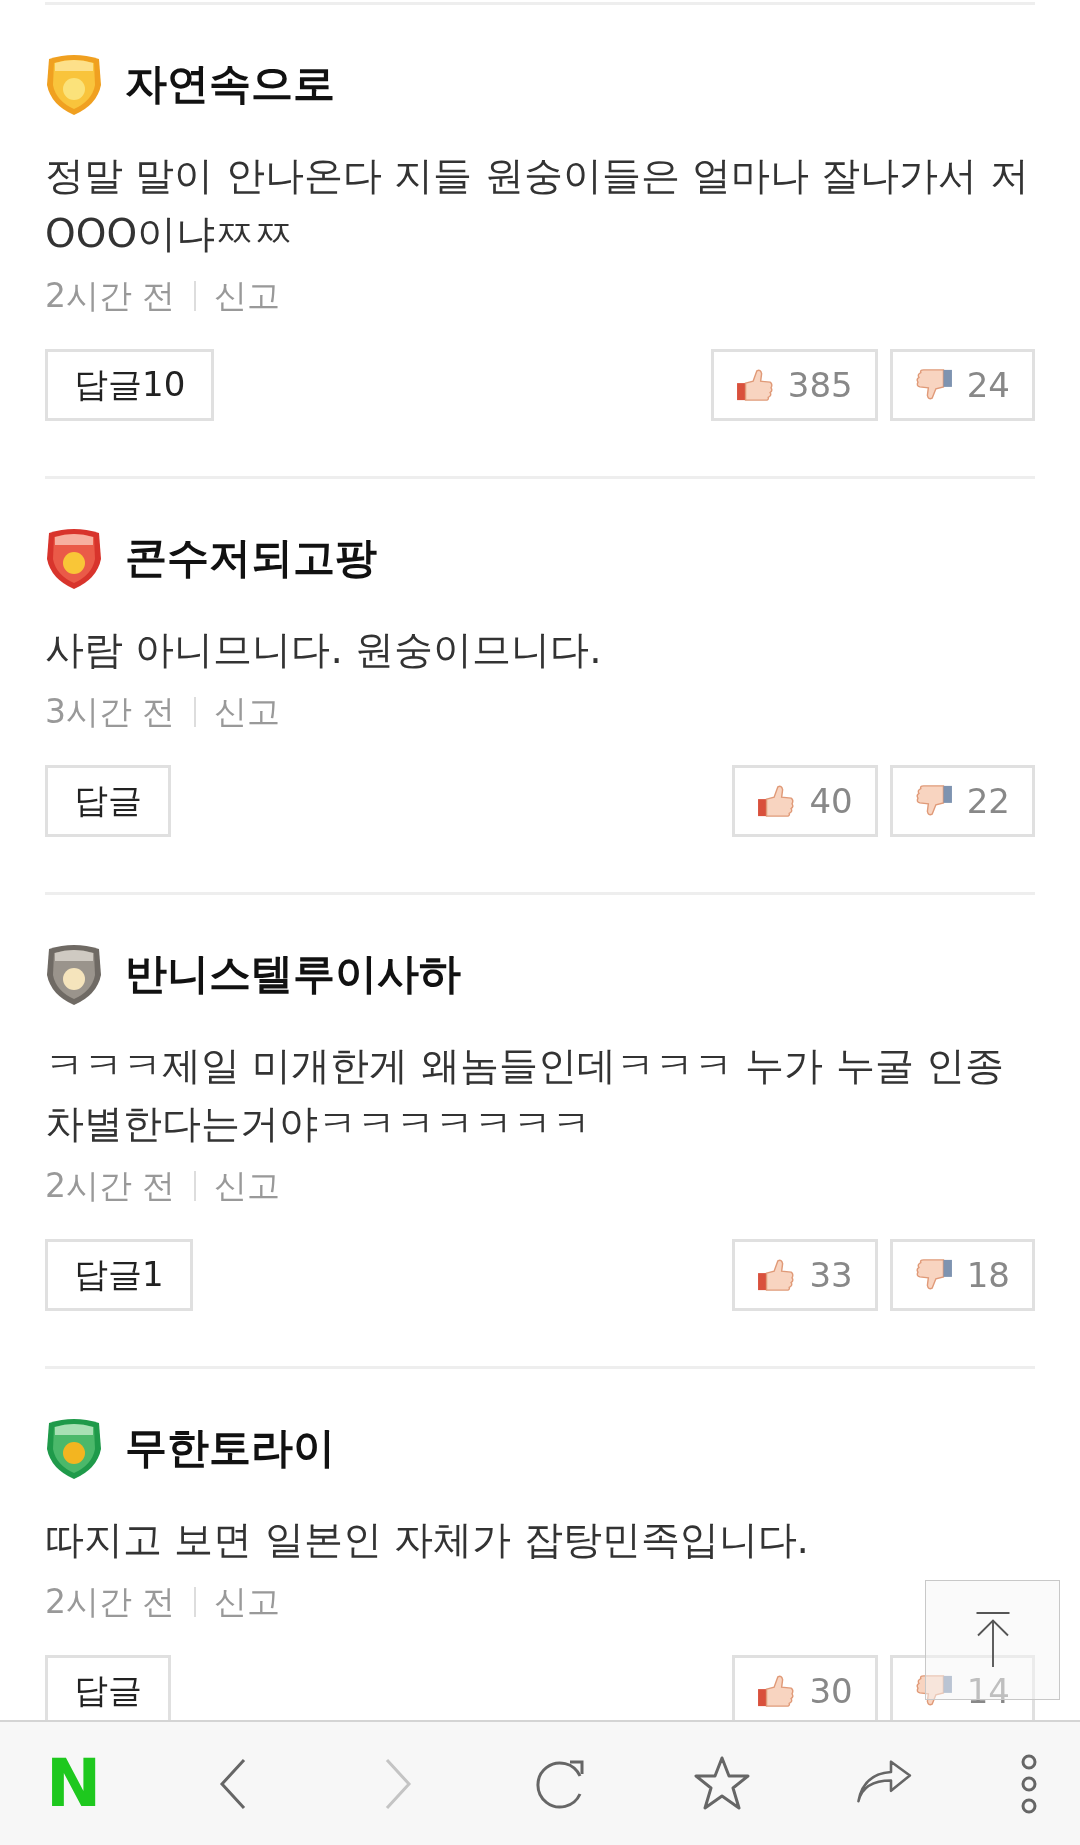 The width and height of the screenshot is (1080, 1845). What do you see at coordinates (130, 385) in the screenshot?
I see `reply-button: 답글10` at bounding box center [130, 385].